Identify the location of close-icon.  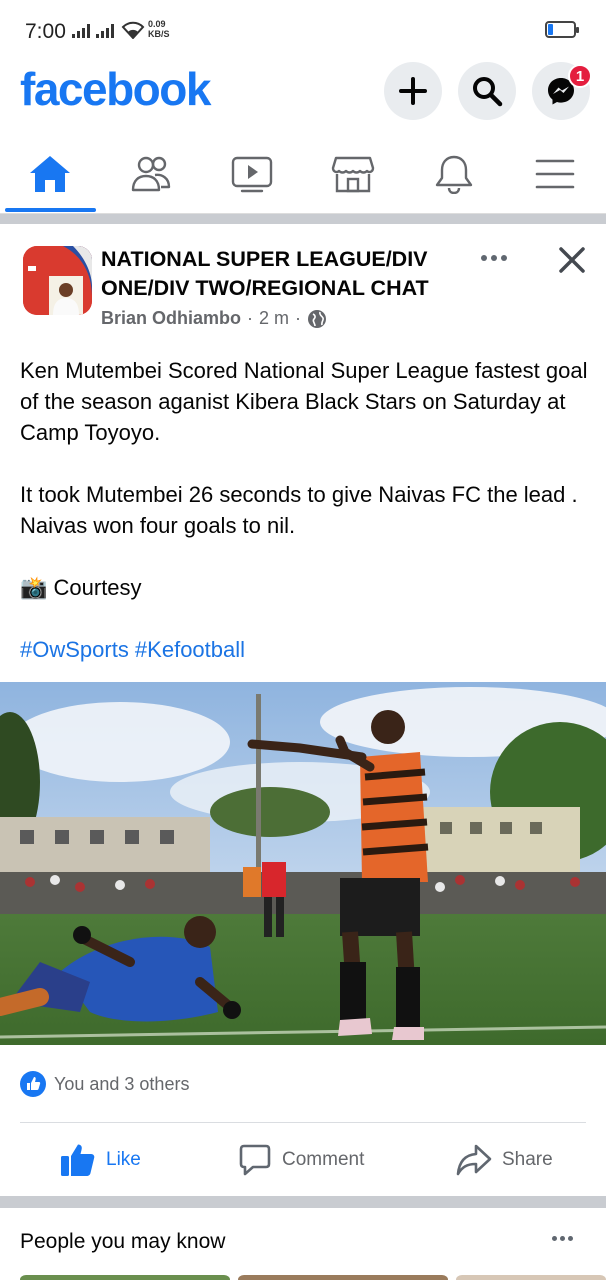
(572, 260).